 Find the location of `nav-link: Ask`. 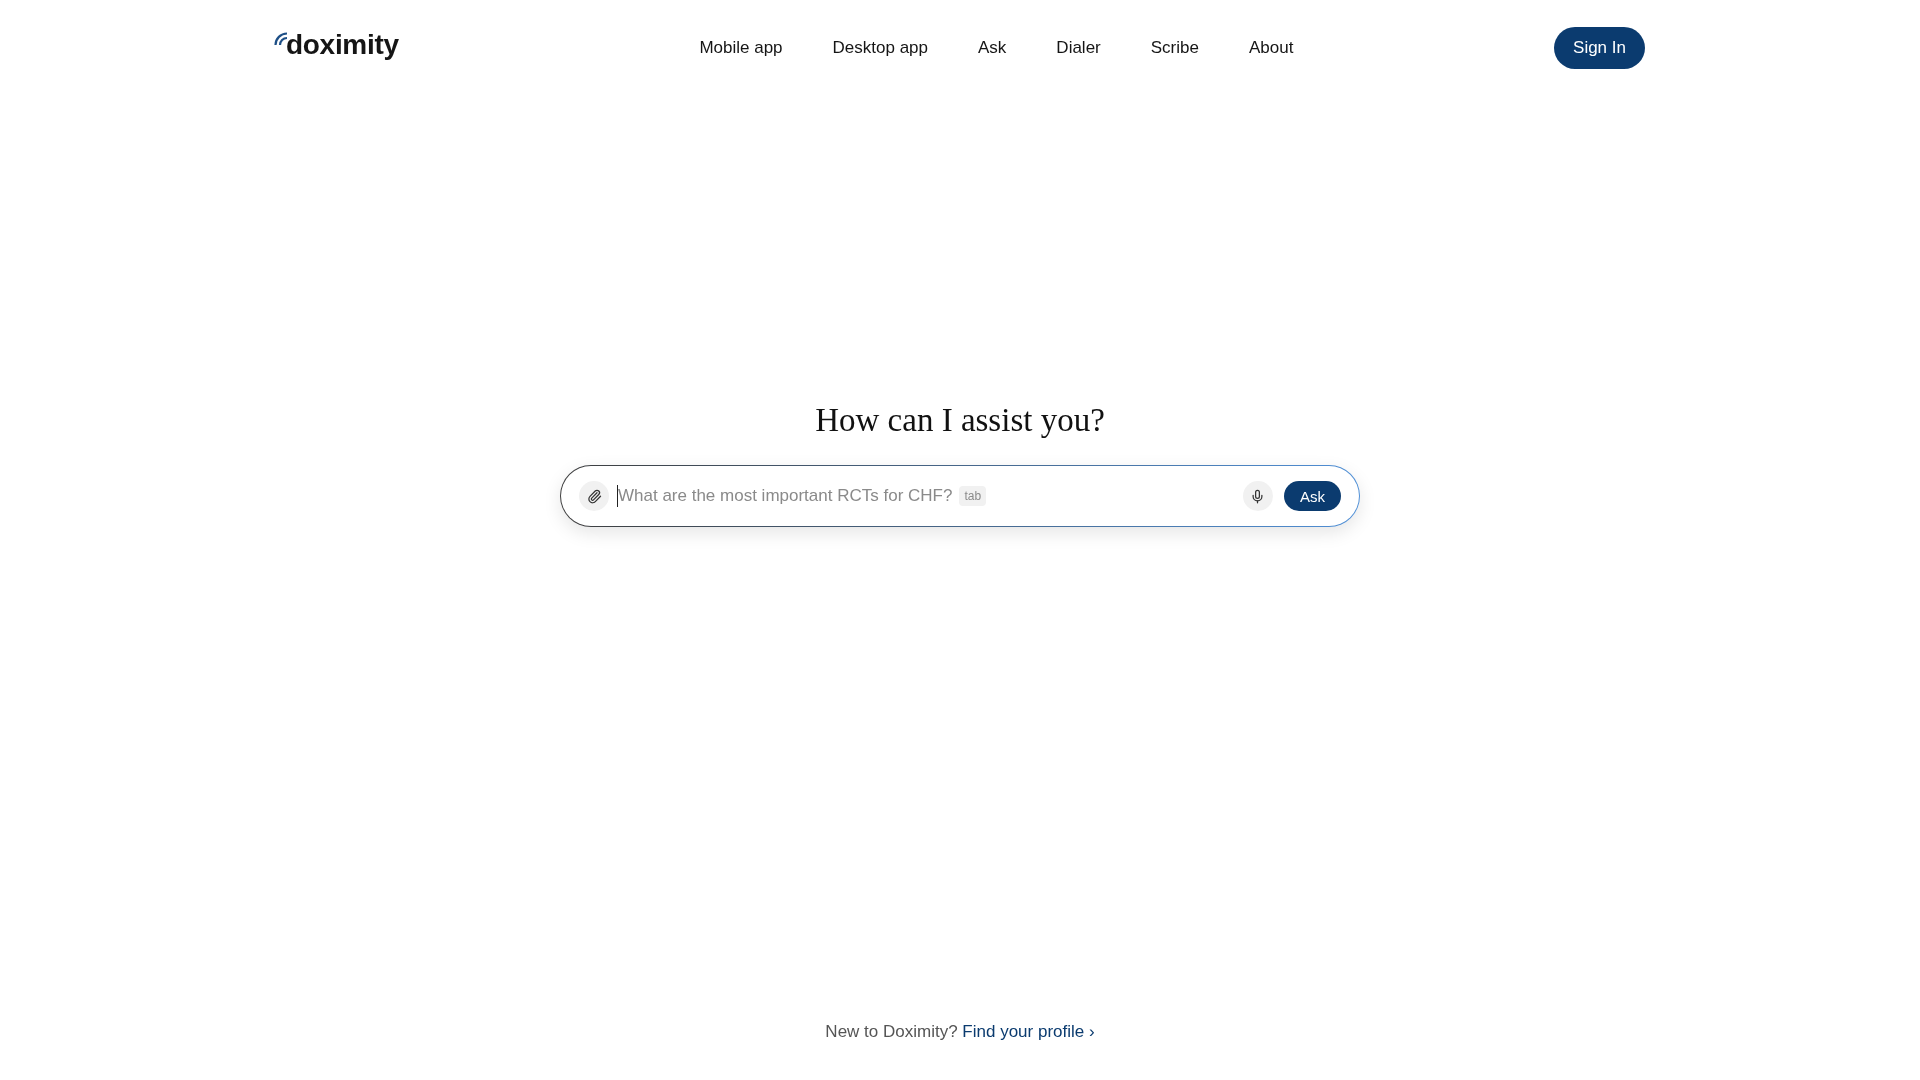

nav-link: Ask is located at coordinates (992, 48).